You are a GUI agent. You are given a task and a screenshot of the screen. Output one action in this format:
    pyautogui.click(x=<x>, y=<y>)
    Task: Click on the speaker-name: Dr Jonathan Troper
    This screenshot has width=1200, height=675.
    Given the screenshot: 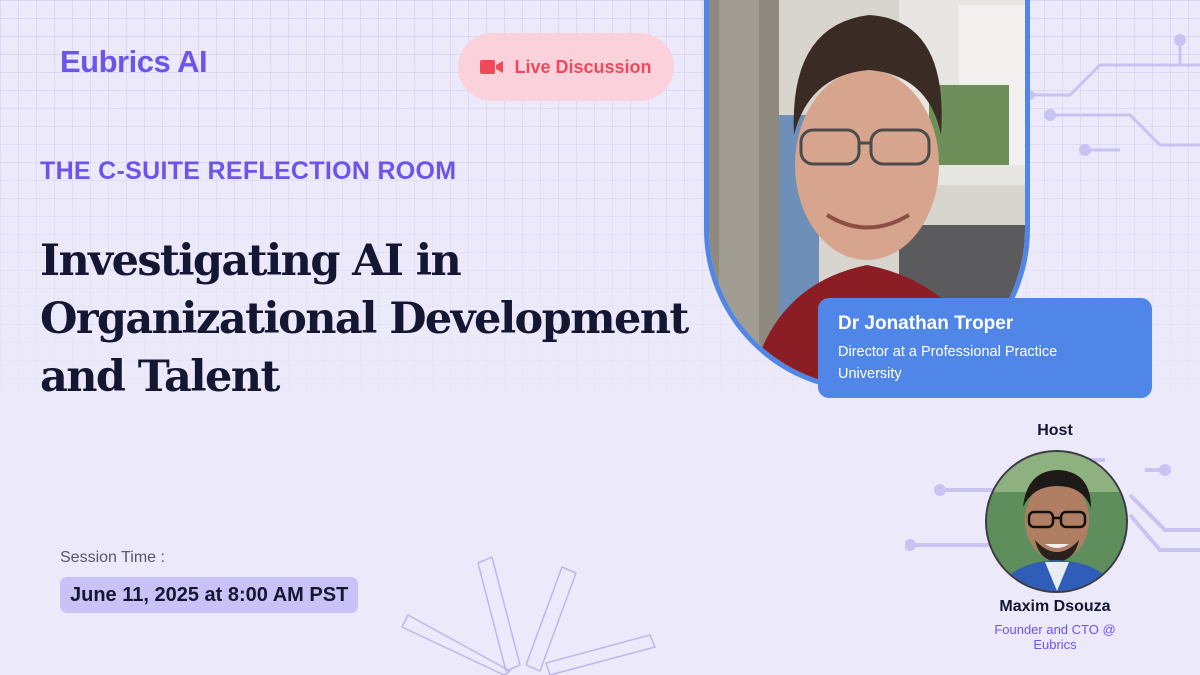 What is the action you would take?
    pyautogui.click(x=926, y=323)
    